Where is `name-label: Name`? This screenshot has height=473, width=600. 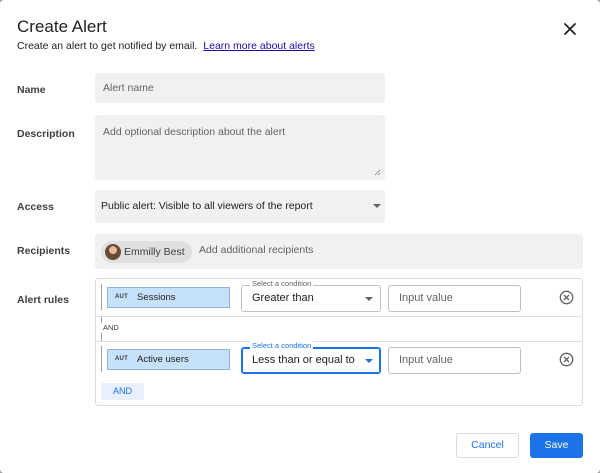
name-label: Name is located at coordinates (31, 90).